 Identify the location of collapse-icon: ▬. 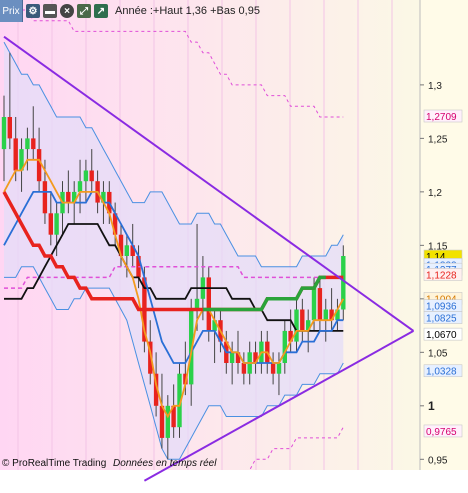
(50, 11).